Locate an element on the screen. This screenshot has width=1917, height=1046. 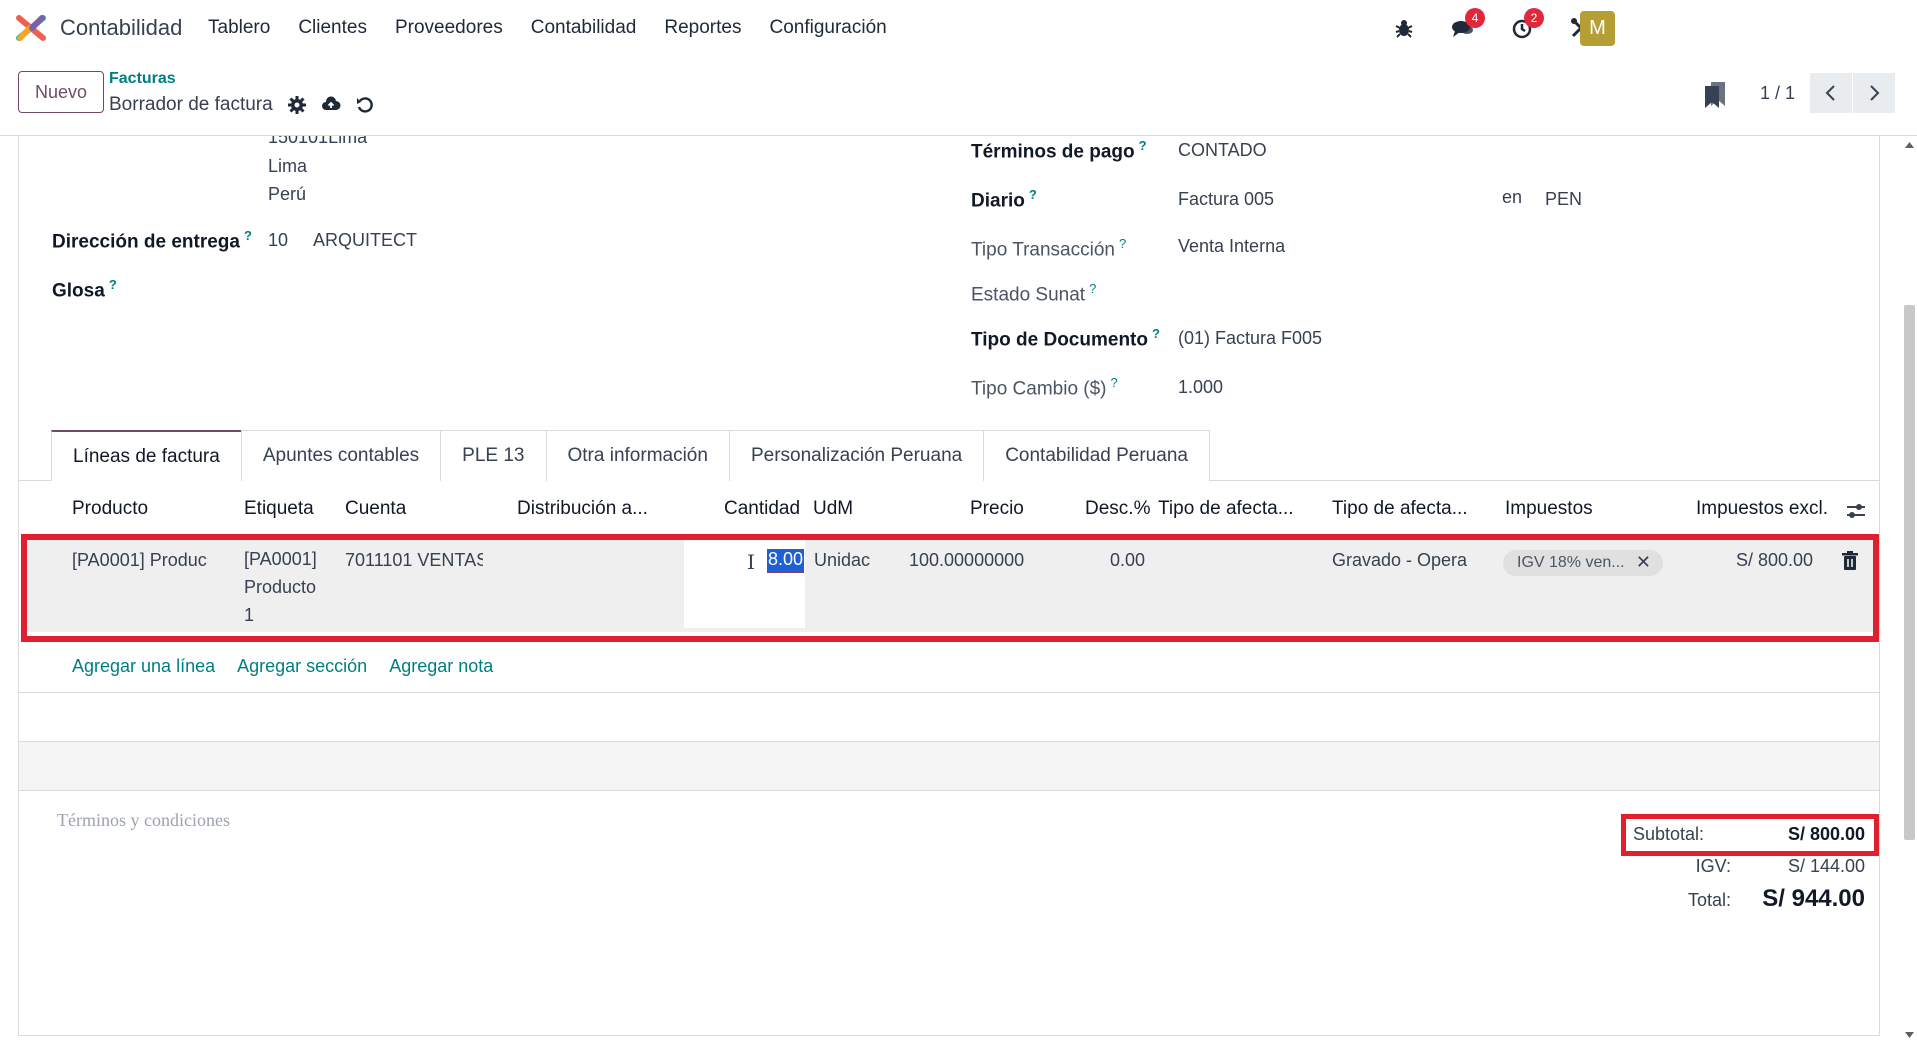
total-value: S/ 944.00 is located at coordinates (1813, 898).